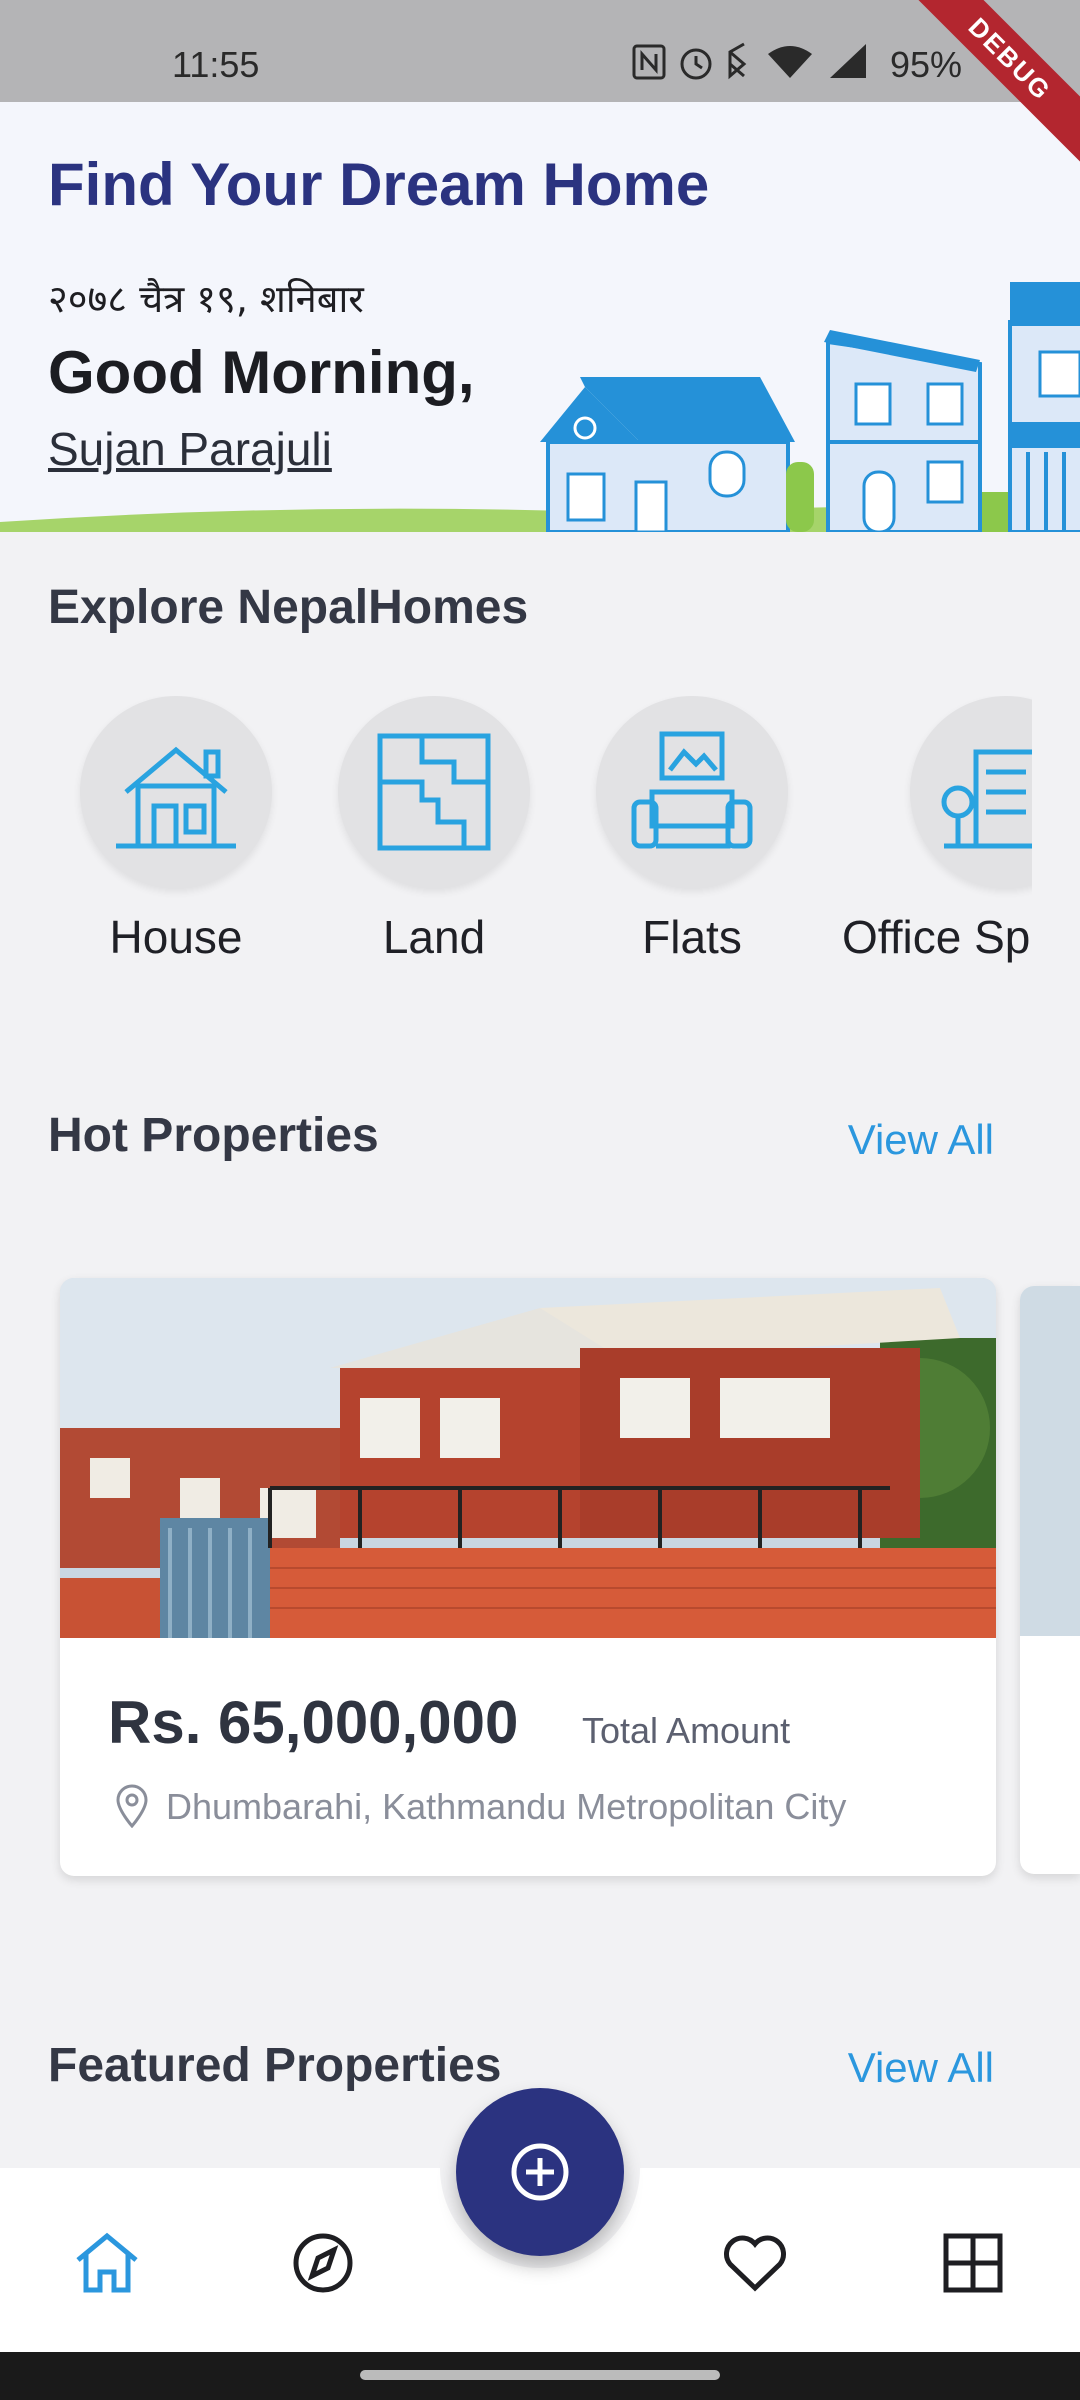 This screenshot has height=2400, width=1080. Describe the element at coordinates (216, 64) in the screenshot. I see `status-time: 11:55` at that location.